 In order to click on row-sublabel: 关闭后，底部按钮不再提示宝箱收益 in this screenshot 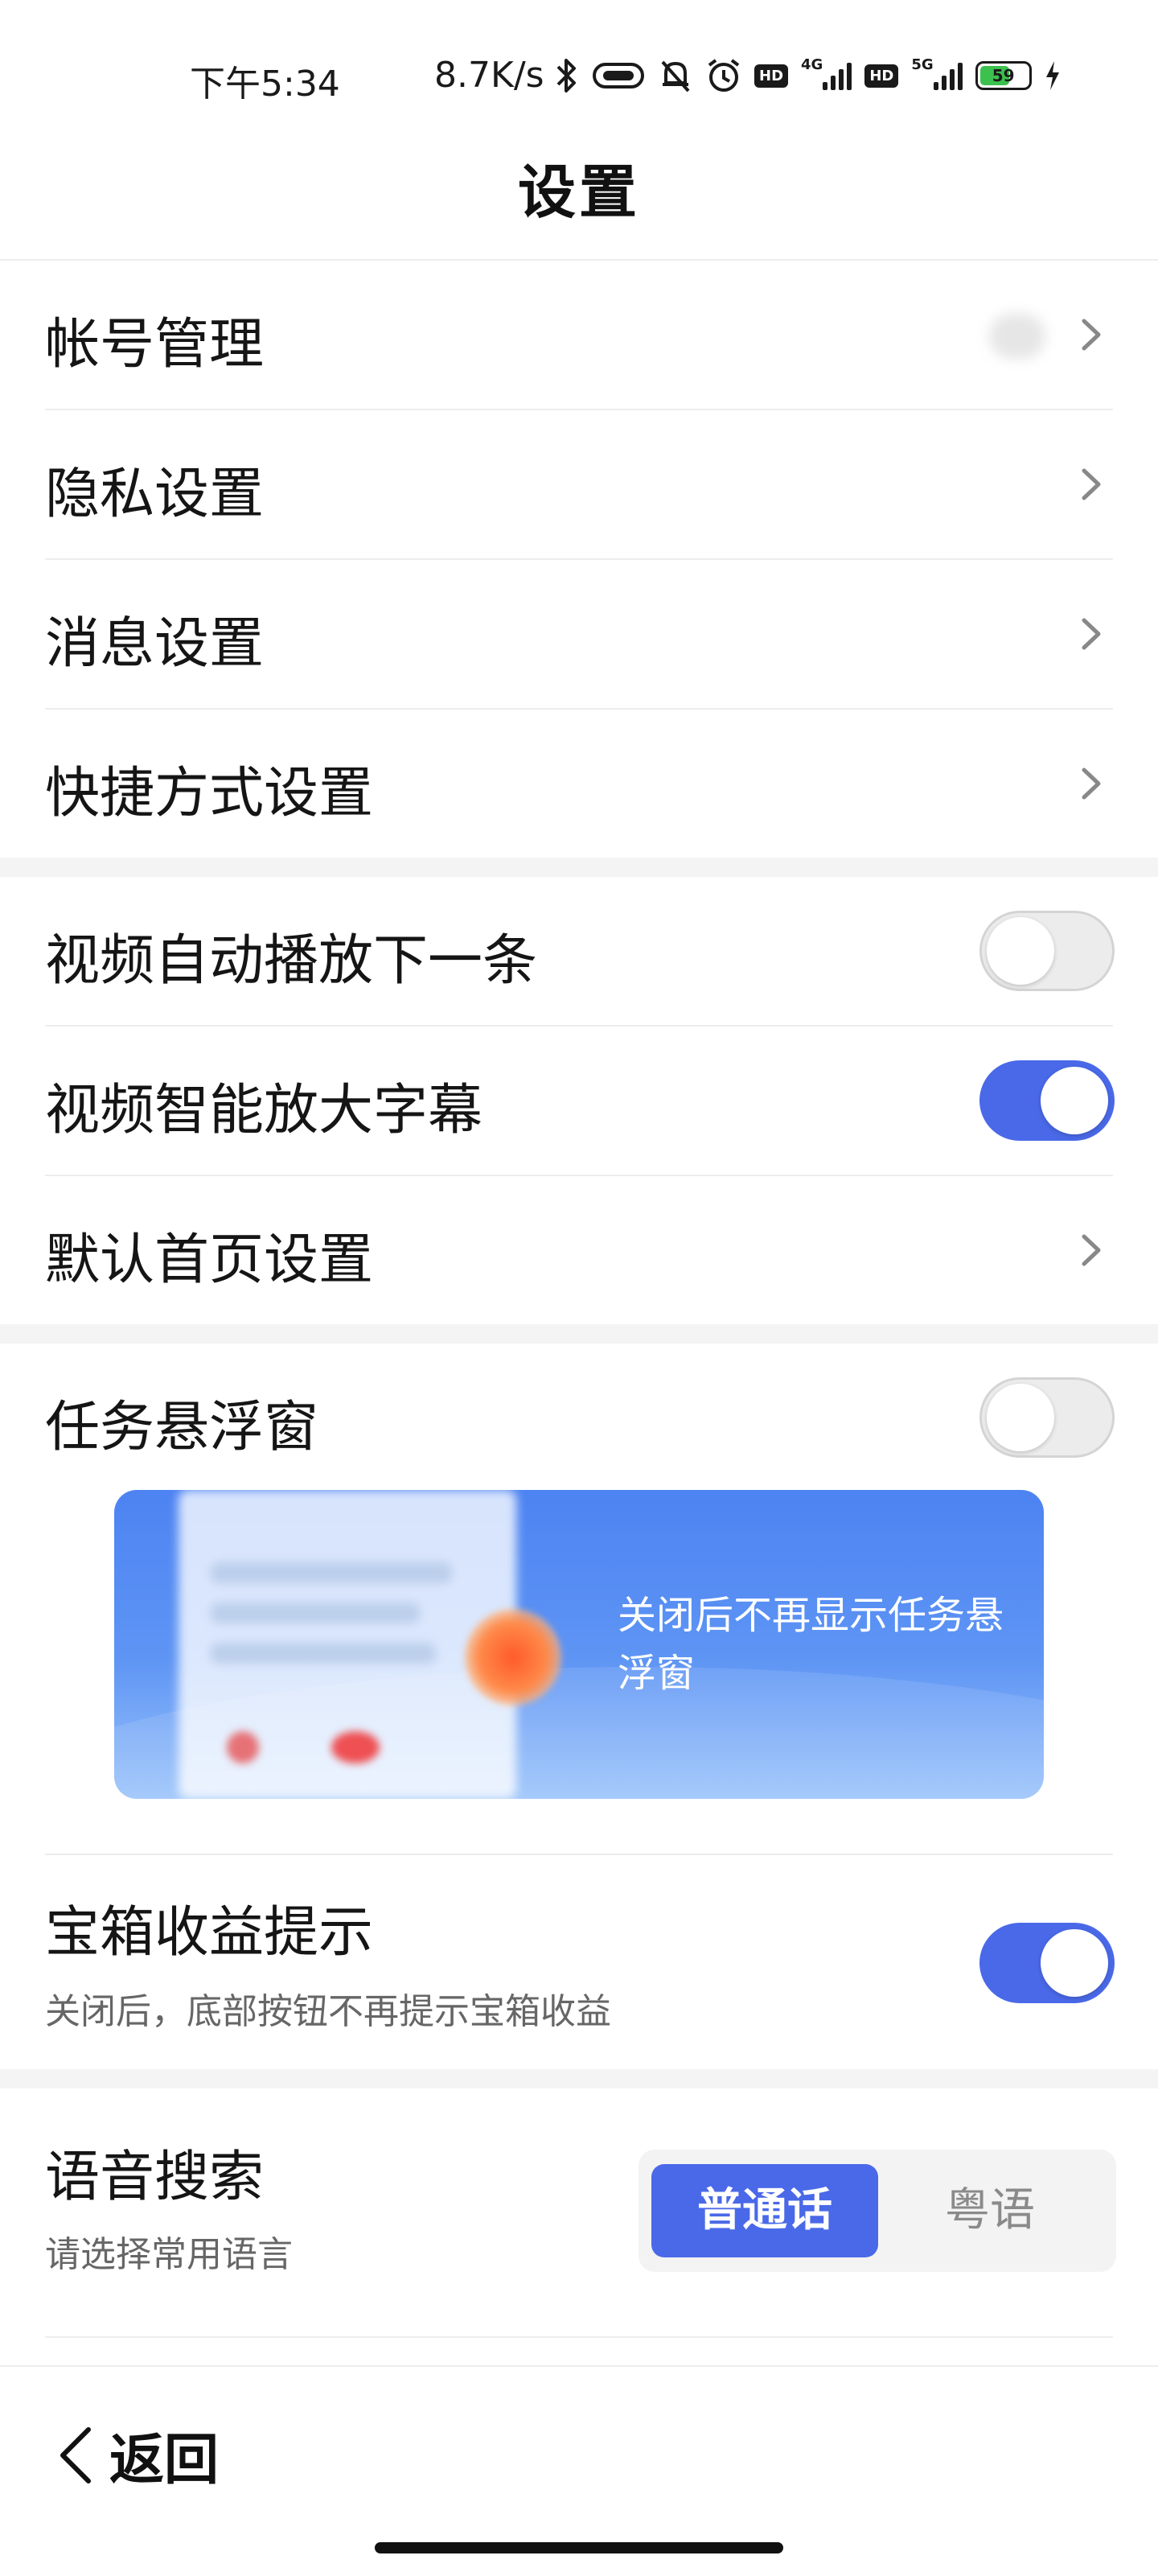, I will do `click(328, 2011)`.